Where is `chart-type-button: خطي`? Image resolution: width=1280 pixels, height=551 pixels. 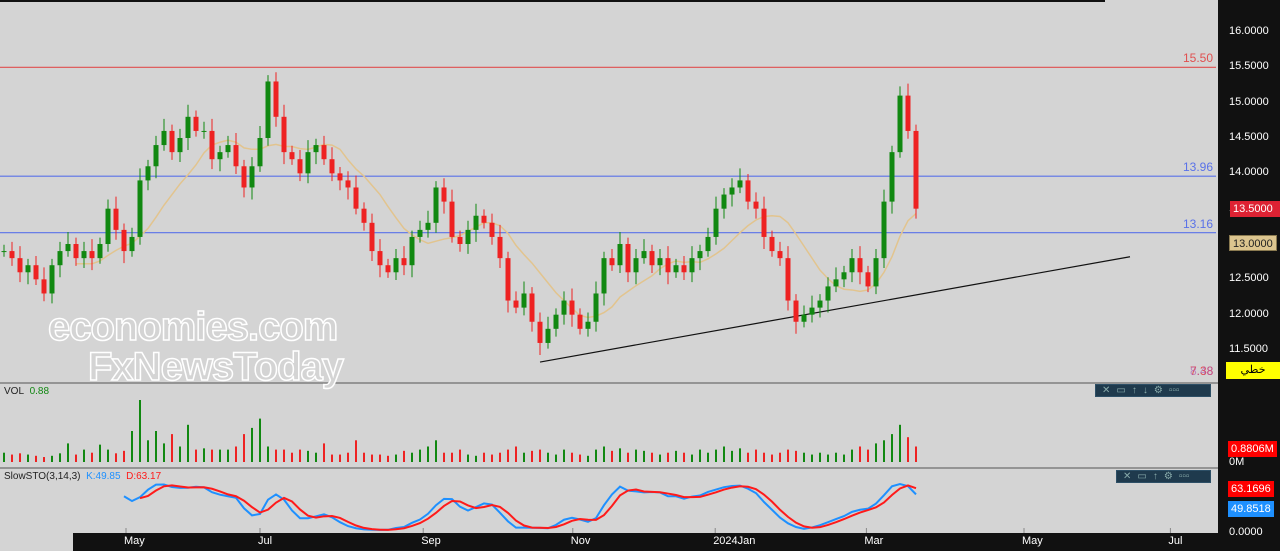 chart-type-button: خطي is located at coordinates (1253, 370).